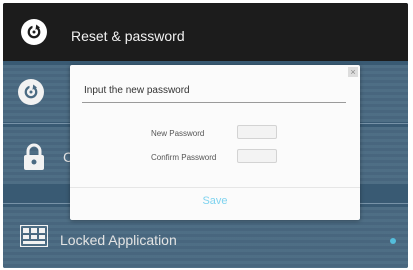 The image size is (413, 270). I want to click on dialog-title: Input the new password, so click(137, 90).